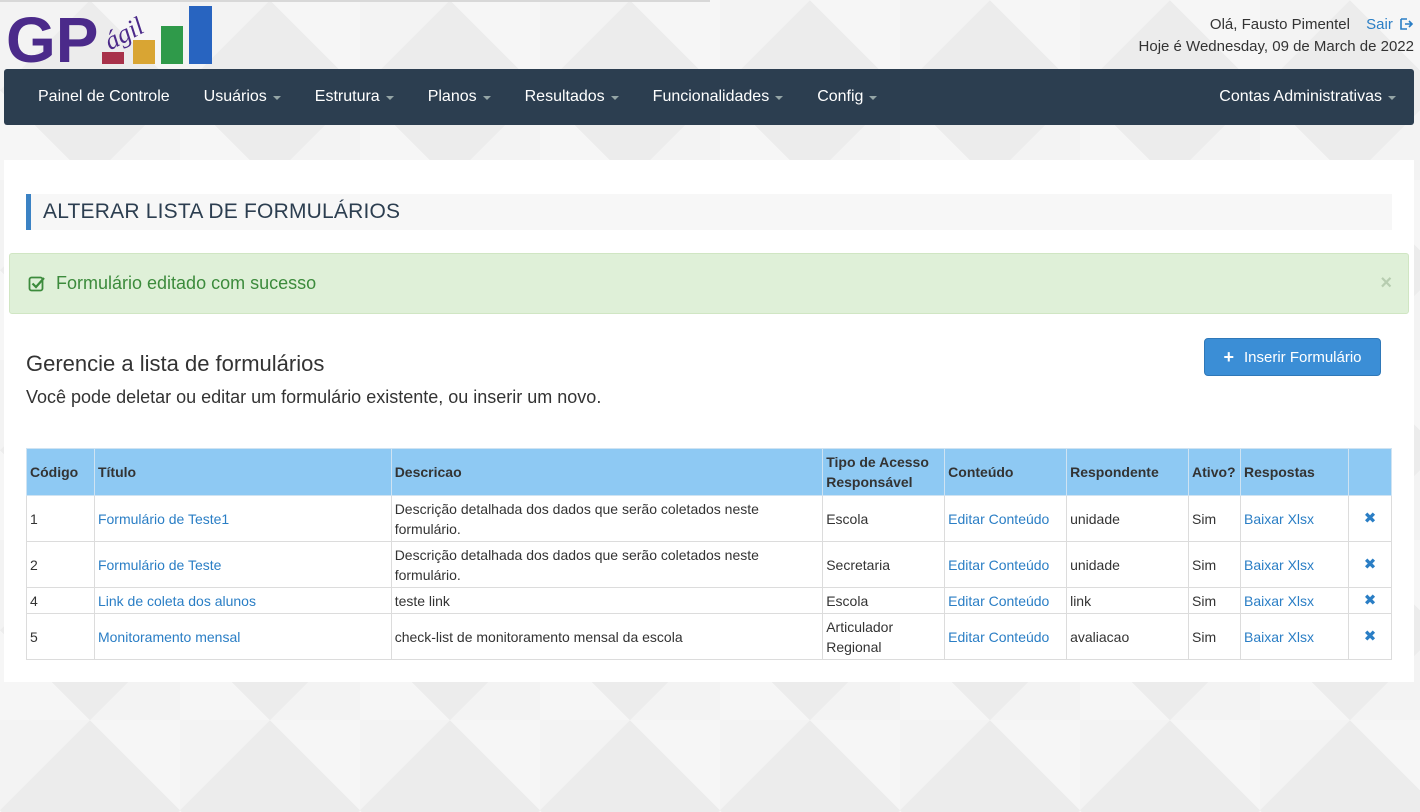 The image size is (1420, 812). What do you see at coordinates (163, 519) in the screenshot?
I see `form-title-link: Formulário de Teste1` at bounding box center [163, 519].